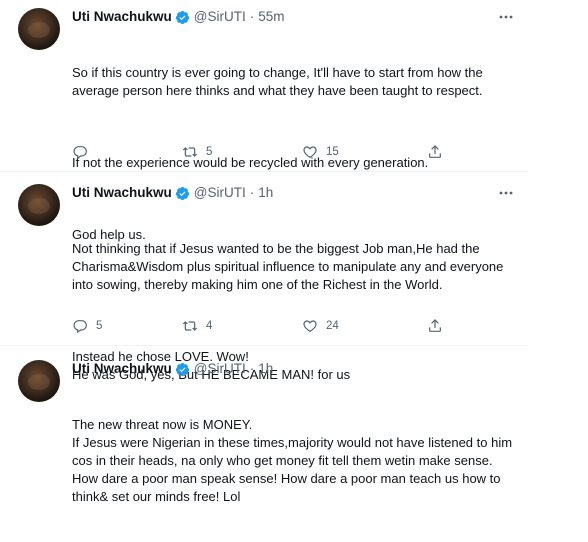 This screenshot has height=542, width=588. I want to click on like-count: 15, so click(332, 152).